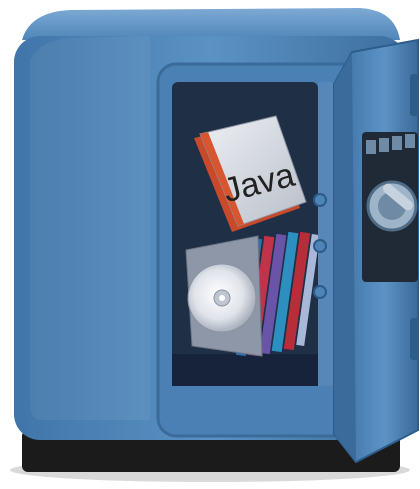 The width and height of the screenshot is (420, 489). I want to click on interior-shelf-shadow, so click(245, 370).